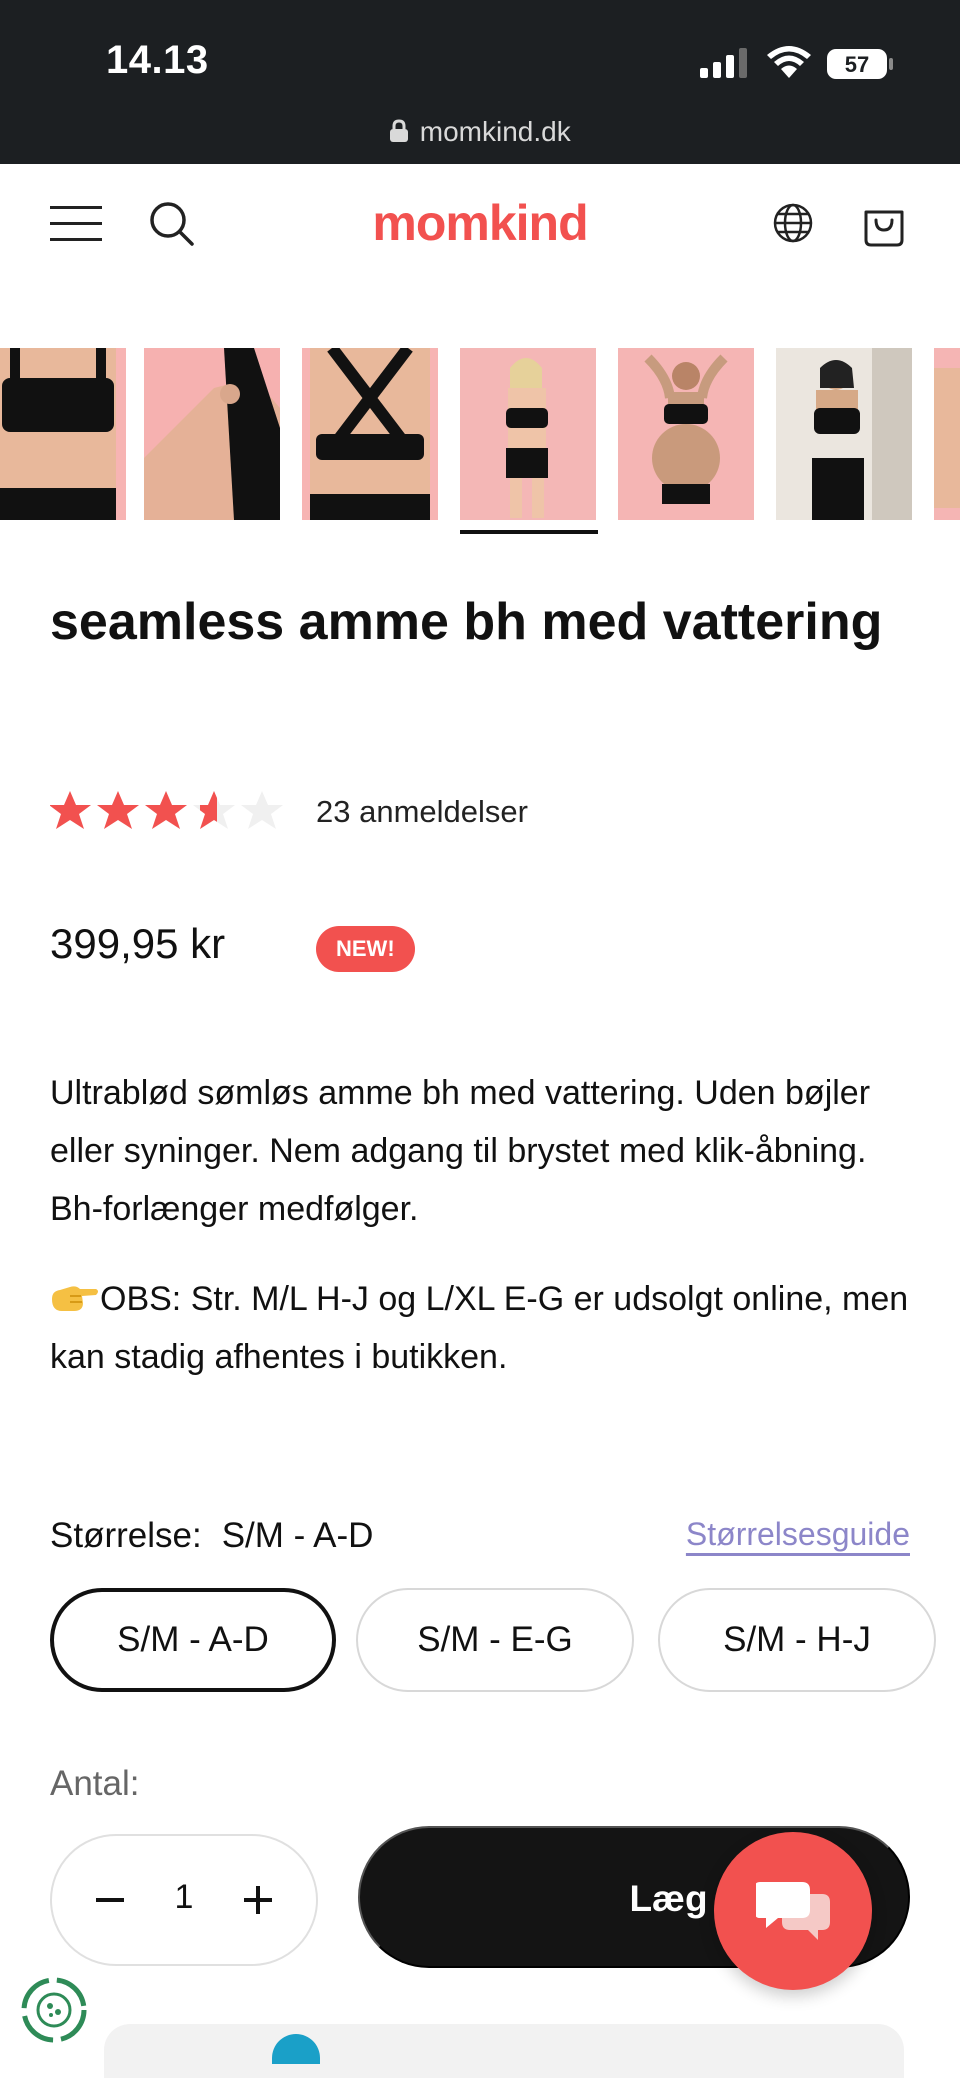  I want to click on quantity-value: 1, so click(184, 1897).